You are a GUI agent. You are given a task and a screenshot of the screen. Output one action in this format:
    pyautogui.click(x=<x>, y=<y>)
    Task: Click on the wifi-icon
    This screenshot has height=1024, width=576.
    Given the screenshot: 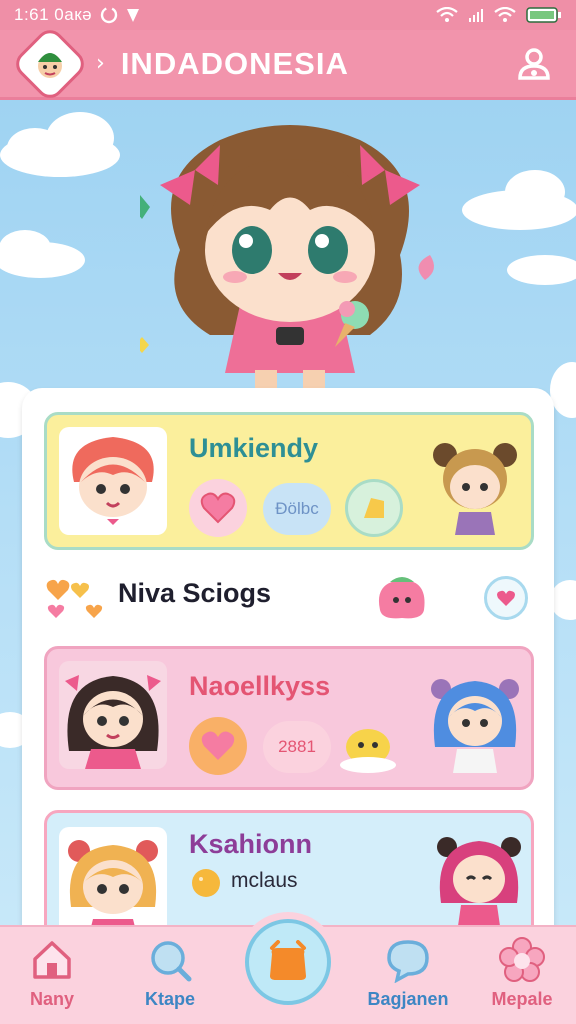 What is the action you would take?
    pyautogui.click(x=447, y=14)
    